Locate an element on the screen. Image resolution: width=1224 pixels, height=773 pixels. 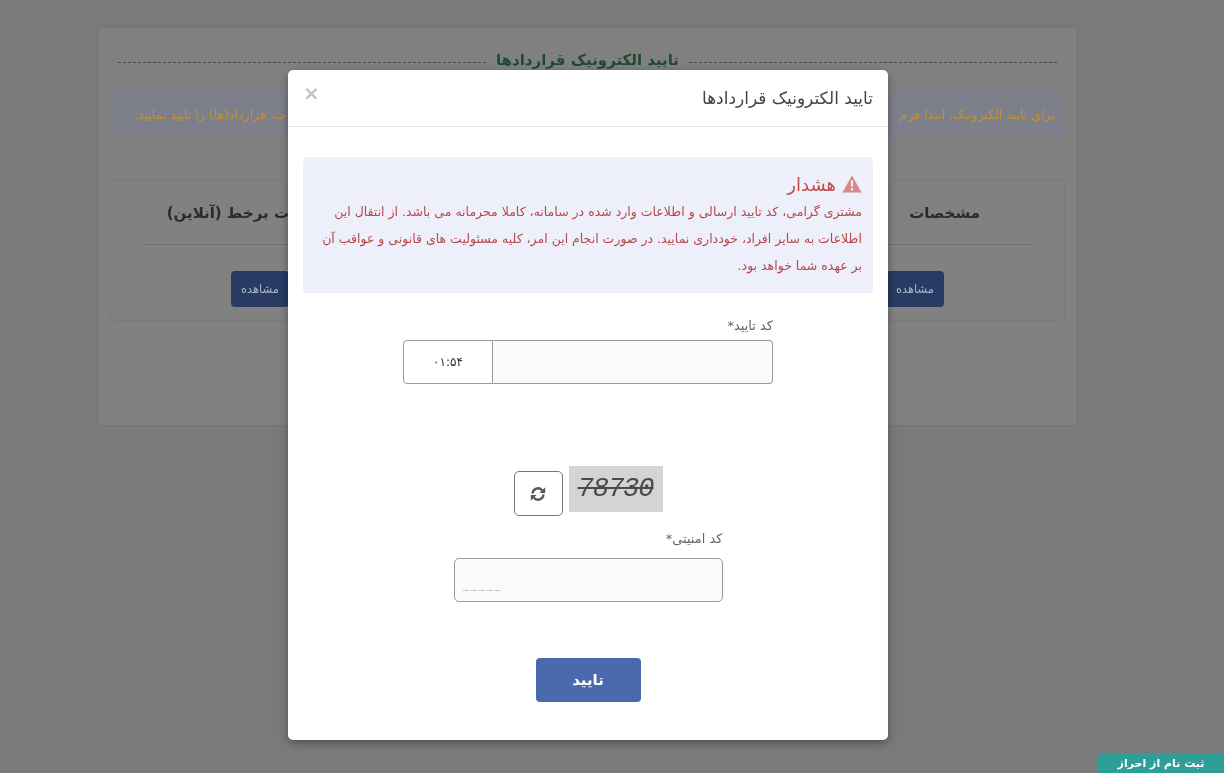
captcha-input: _____ is located at coordinates (588, 580).